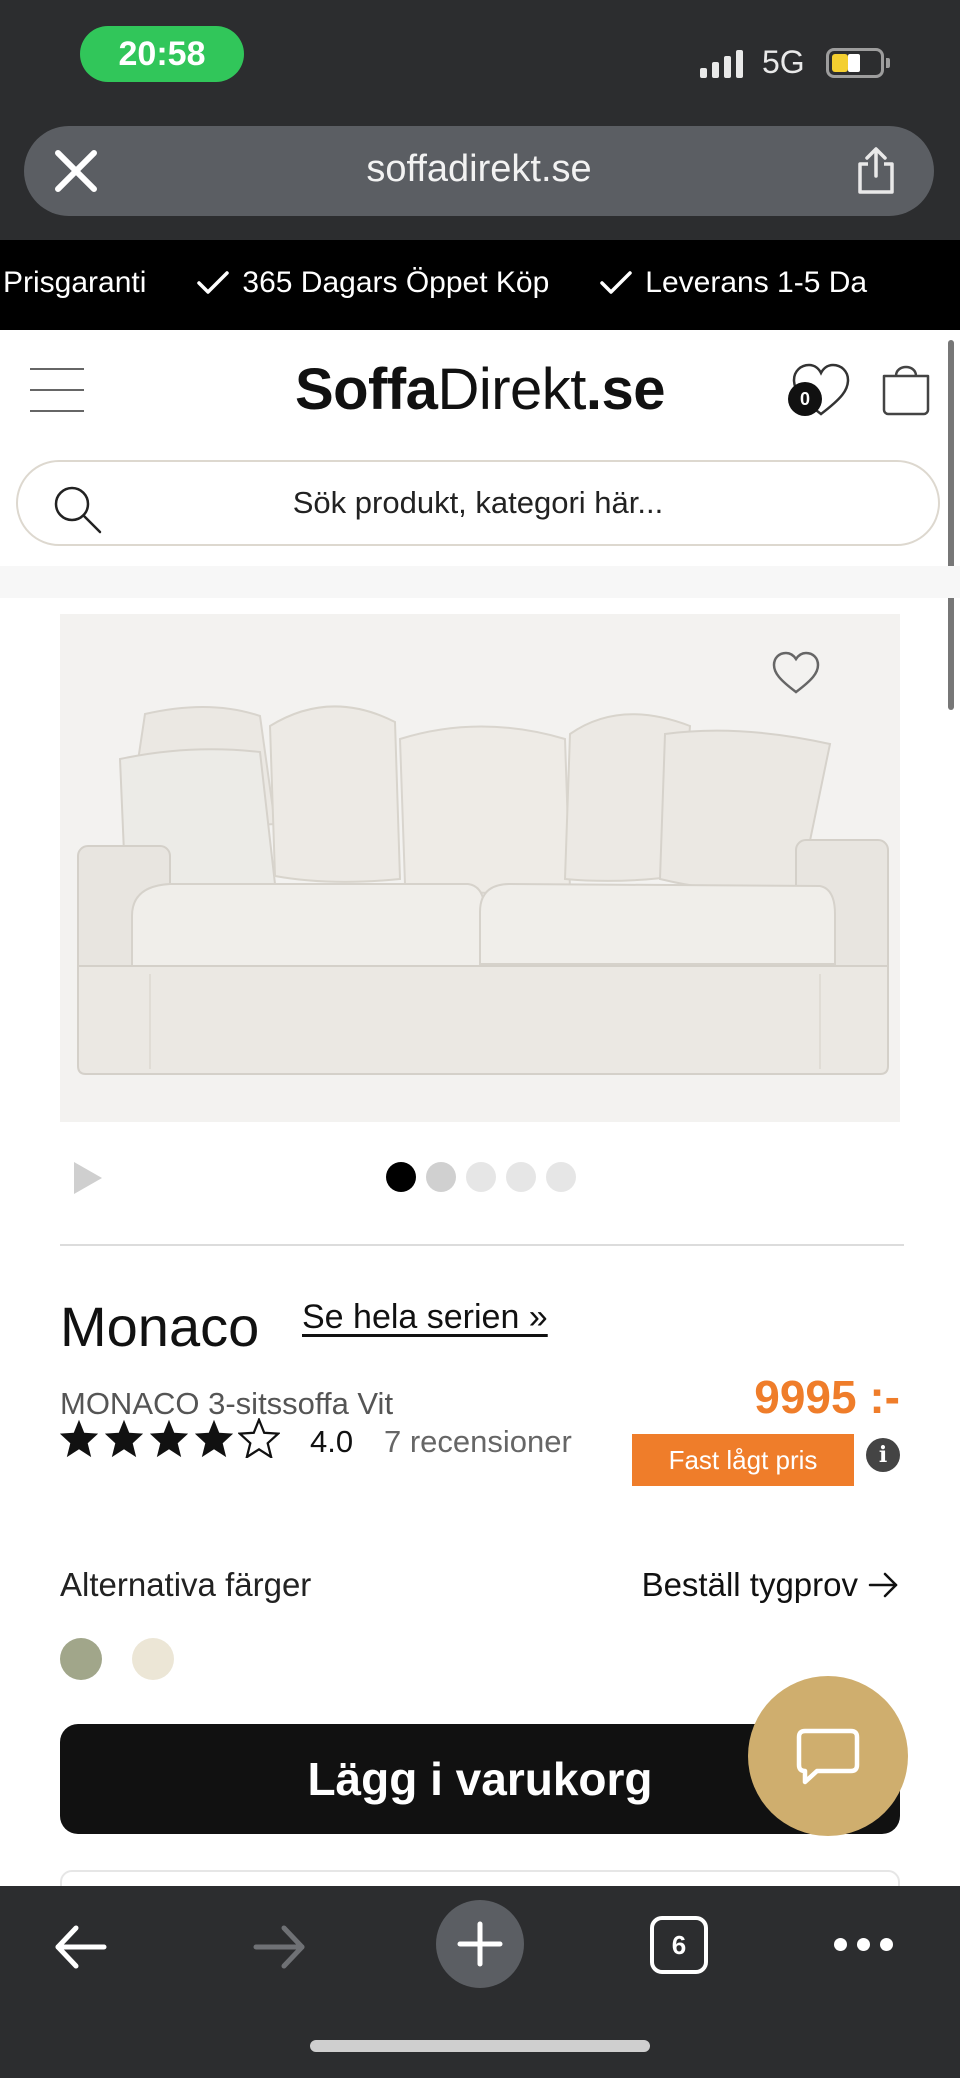 This screenshot has height=2078, width=960. What do you see at coordinates (227, 1403) in the screenshot?
I see `product-subtitle: MONACO 3-sitssoffa Vit` at bounding box center [227, 1403].